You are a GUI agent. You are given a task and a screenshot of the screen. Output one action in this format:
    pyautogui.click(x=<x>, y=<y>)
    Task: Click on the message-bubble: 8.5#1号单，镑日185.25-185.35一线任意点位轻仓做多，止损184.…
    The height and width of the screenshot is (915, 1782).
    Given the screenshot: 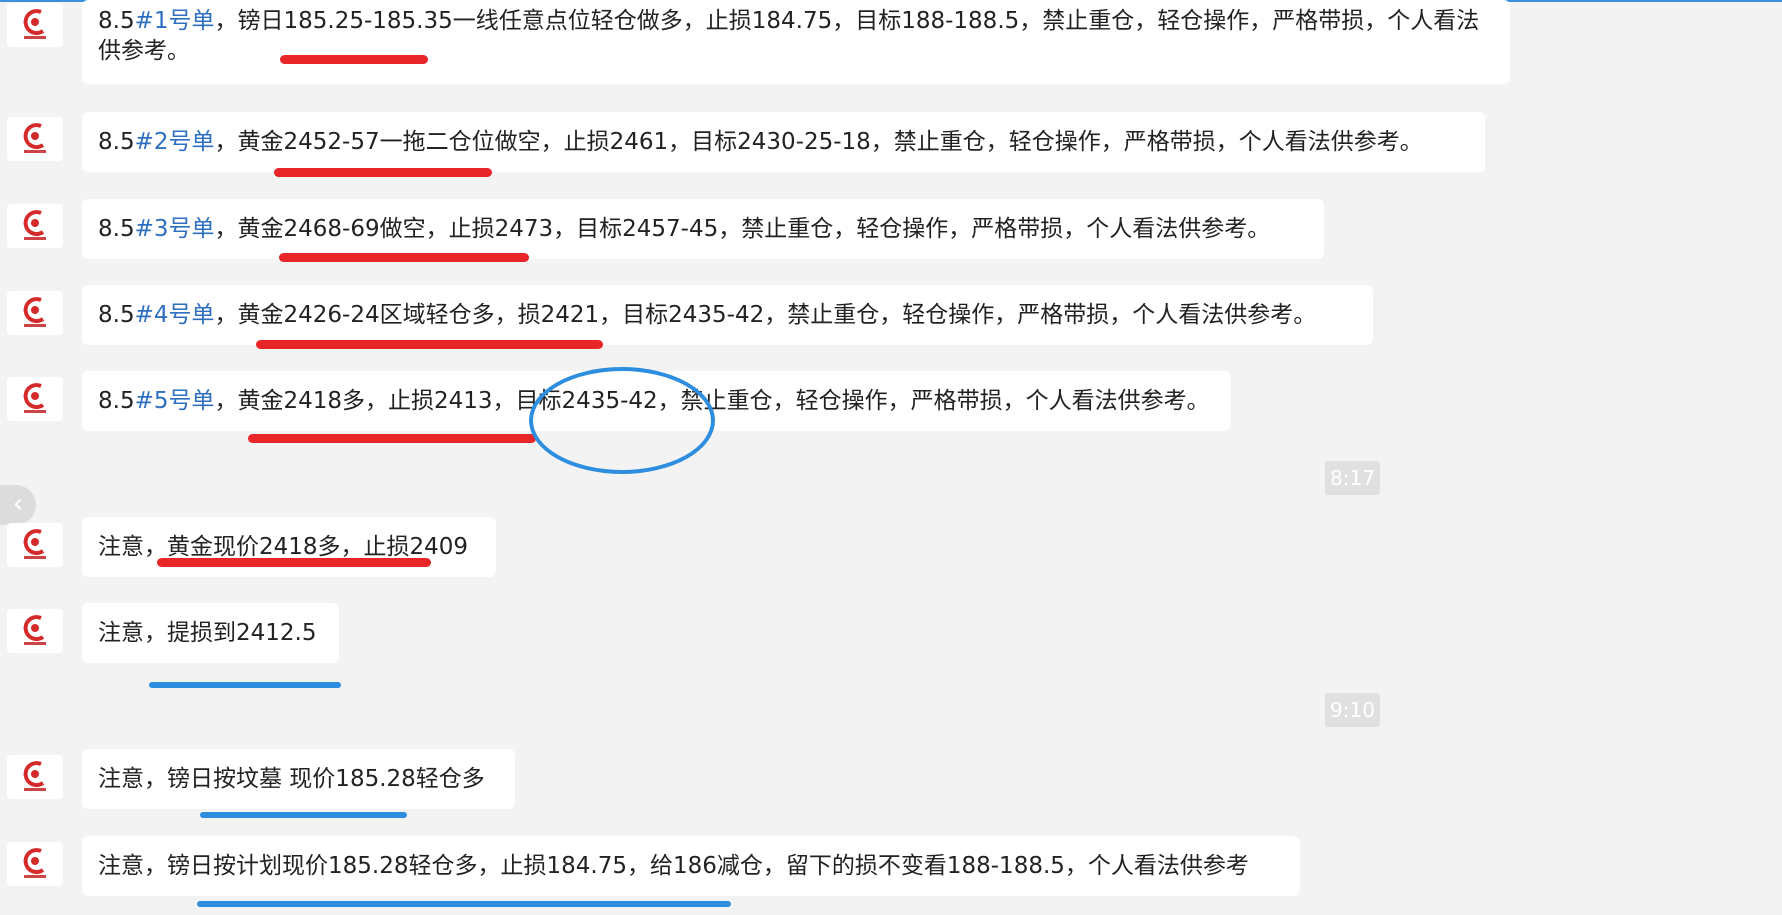 What is the action you would take?
    pyautogui.click(x=796, y=42)
    